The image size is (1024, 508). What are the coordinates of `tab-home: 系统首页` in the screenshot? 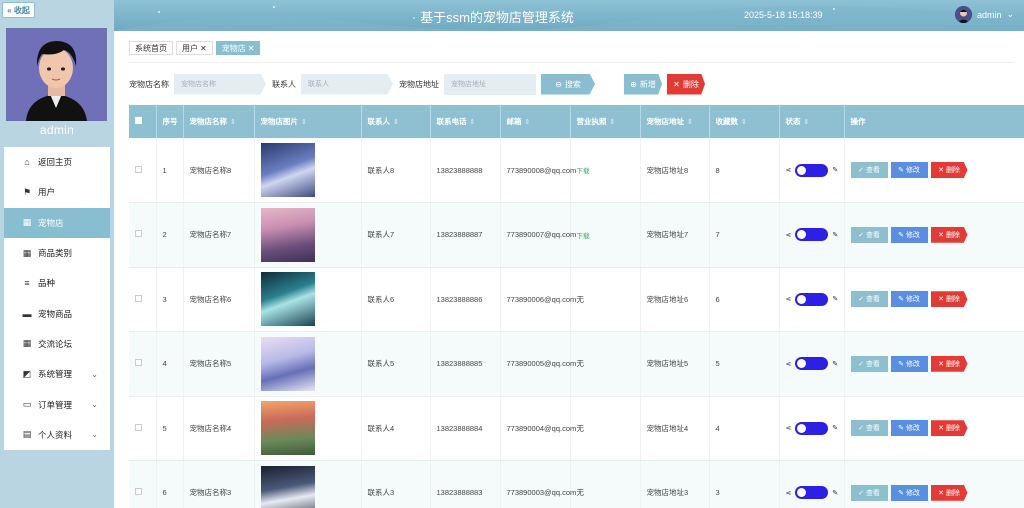 It's located at (151, 48).